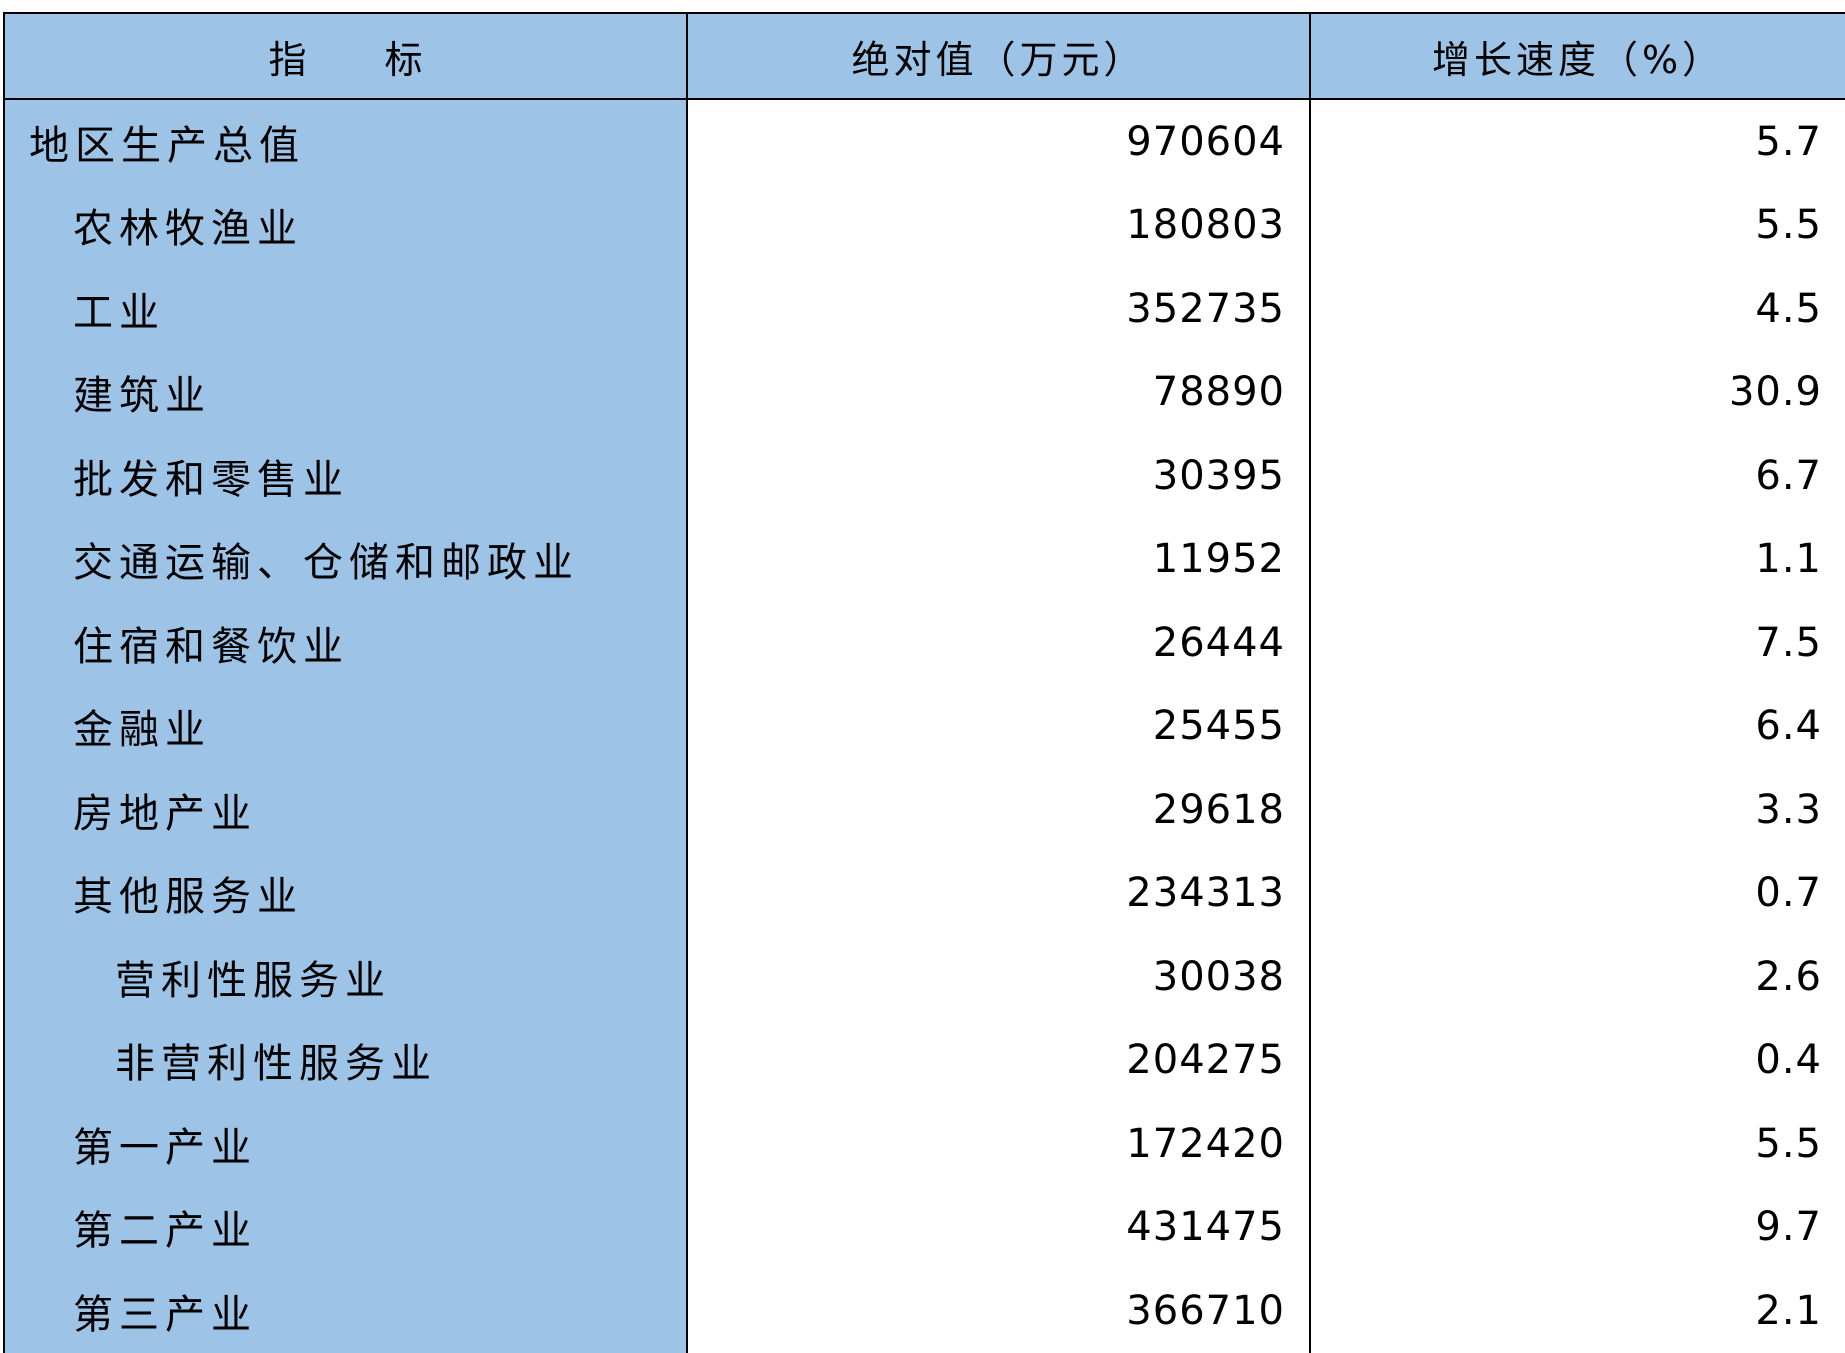 The height and width of the screenshot is (1353, 1845). Describe the element at coordinates (1577, 141) in the screenshot. I see `row-growth-rate: 5.7` at that location.